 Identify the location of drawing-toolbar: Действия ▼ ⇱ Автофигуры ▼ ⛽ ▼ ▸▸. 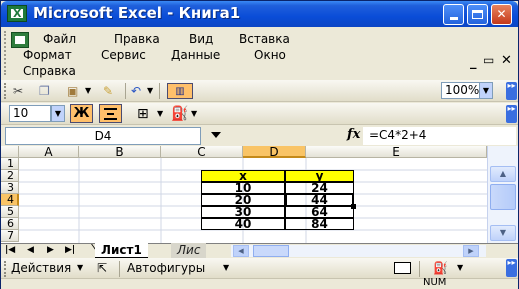
(259, 268).